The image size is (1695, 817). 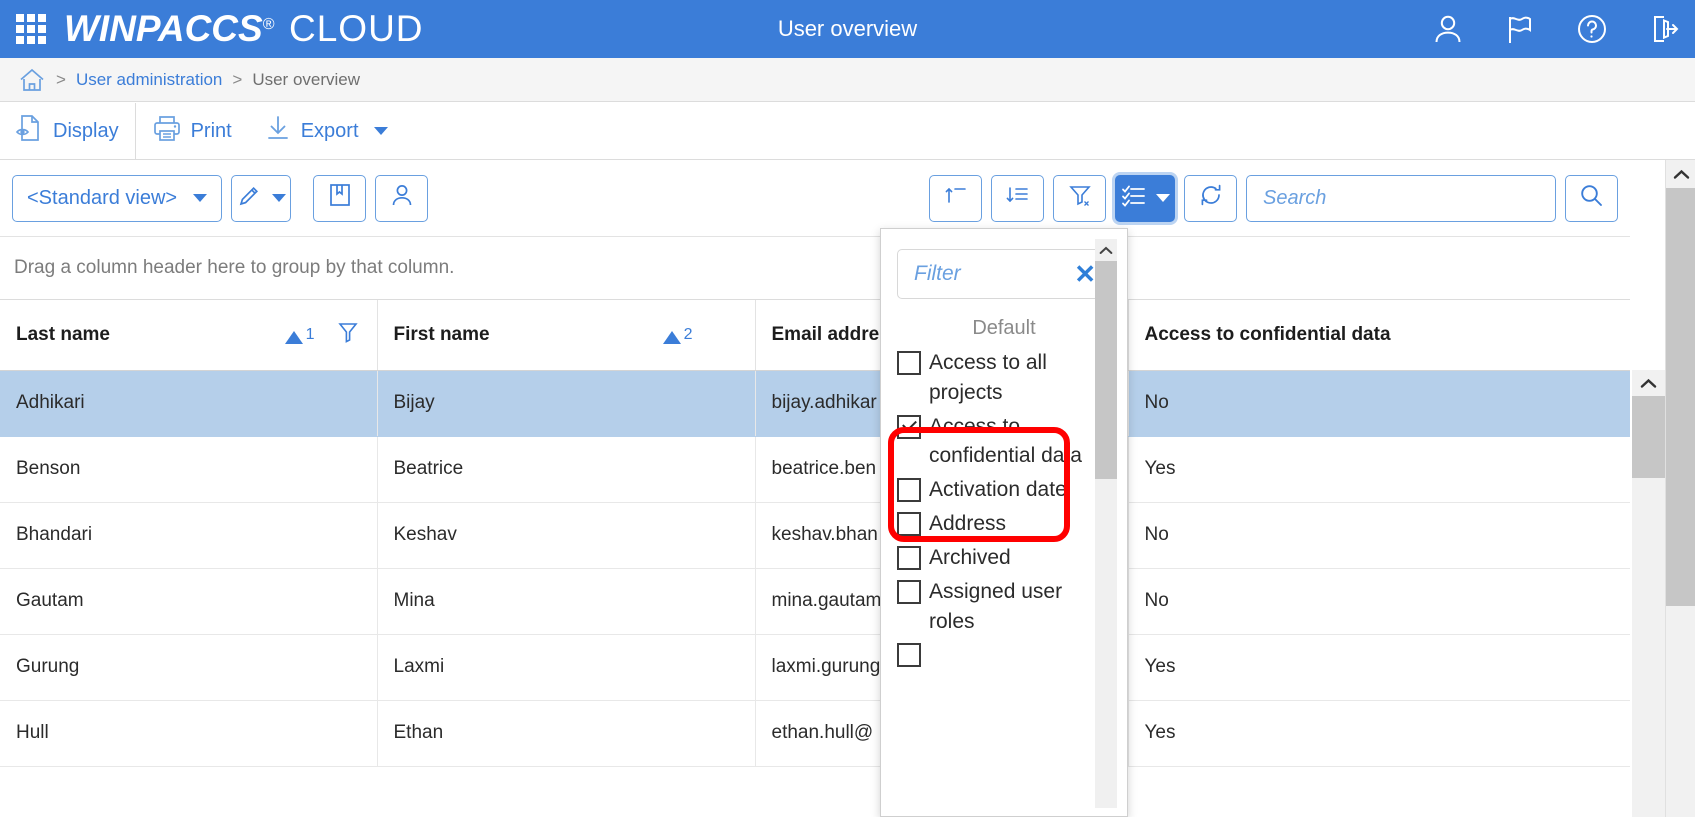 What do you see at coordinates (306, 79) in the screenshot?
I see `breadcrumb-item-user-overview: User overview` at bounding box center [306, 79].